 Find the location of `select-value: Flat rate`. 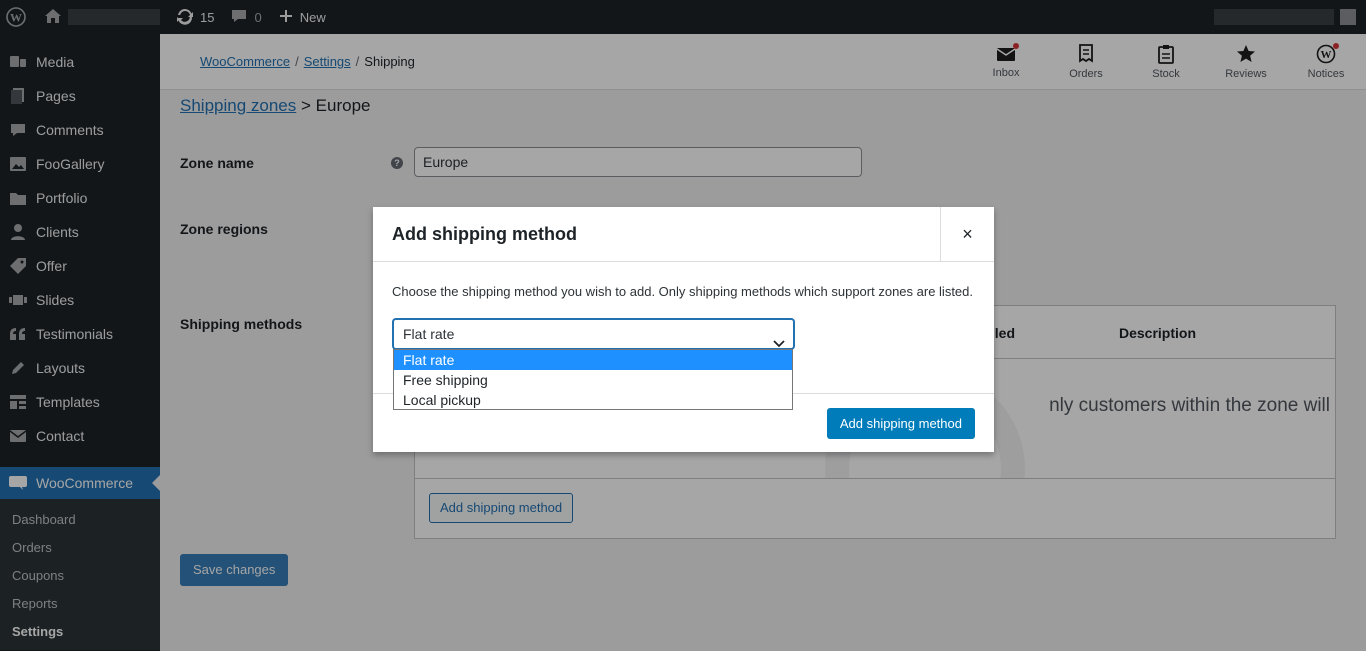

select-value: Flat rate is located at coordinates (429, 334).